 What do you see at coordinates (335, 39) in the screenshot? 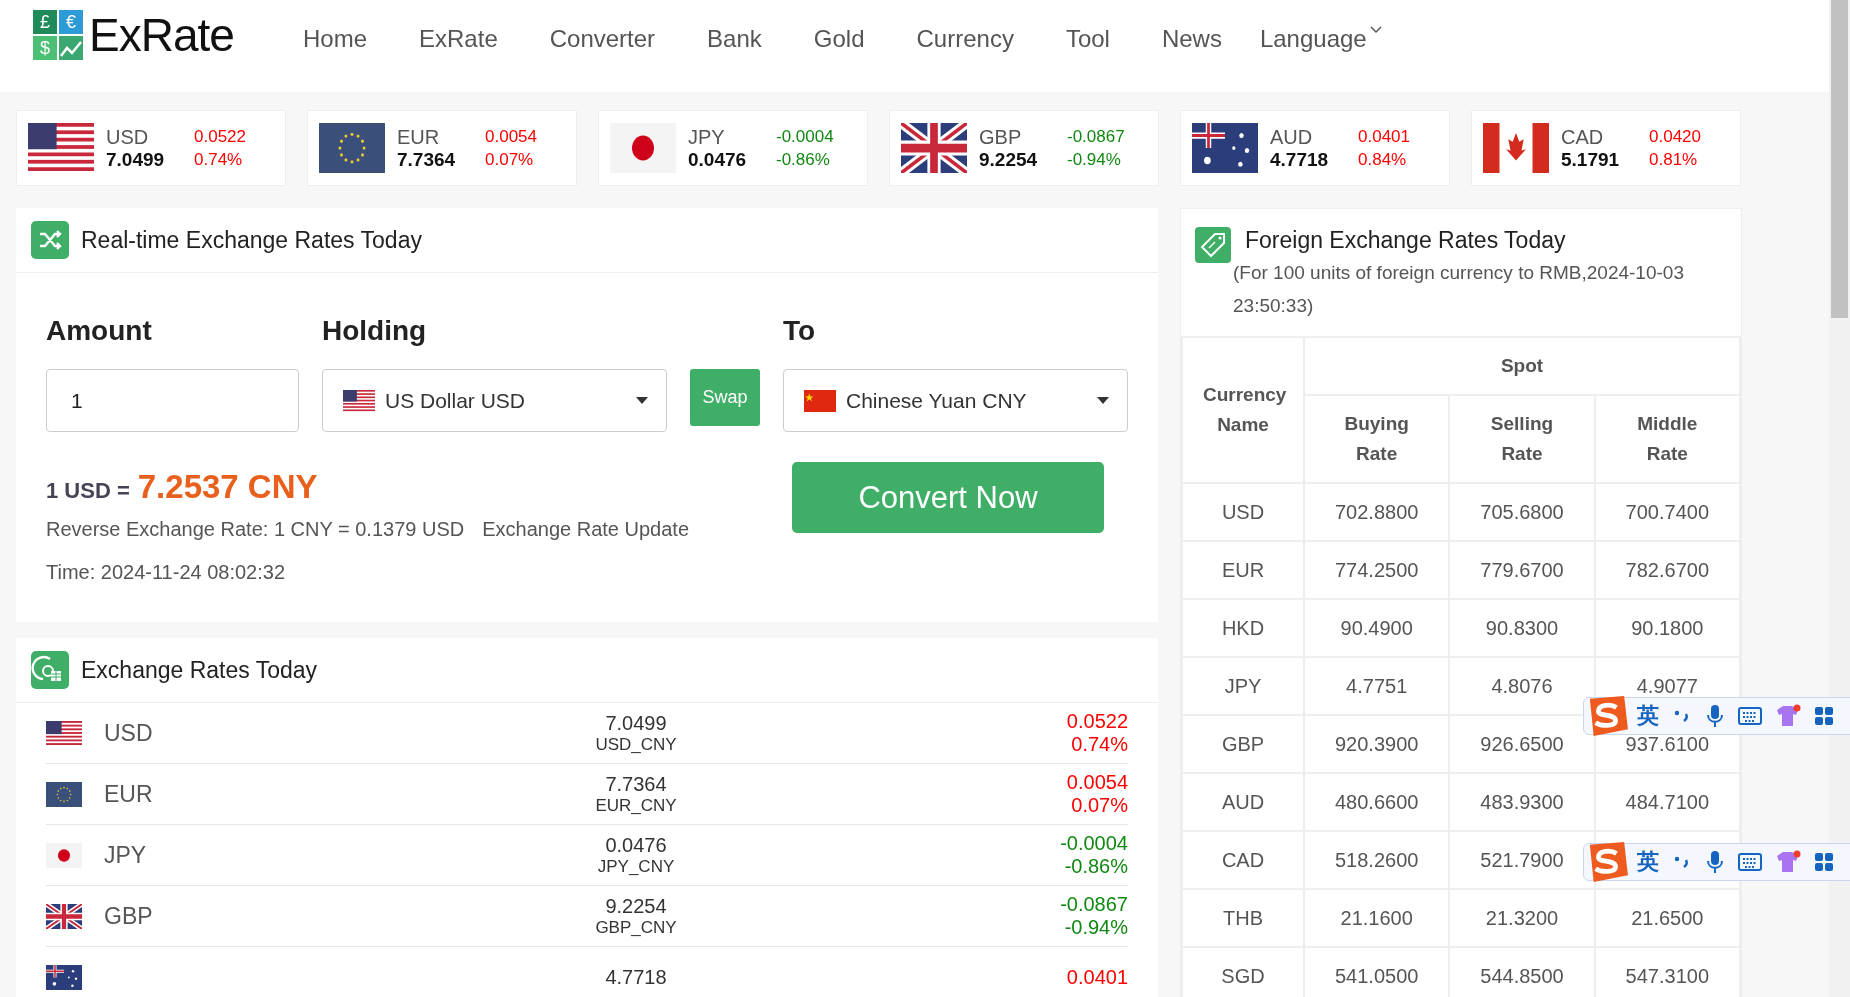
I see `nav-link: Home` at bounding box center [335, 39].